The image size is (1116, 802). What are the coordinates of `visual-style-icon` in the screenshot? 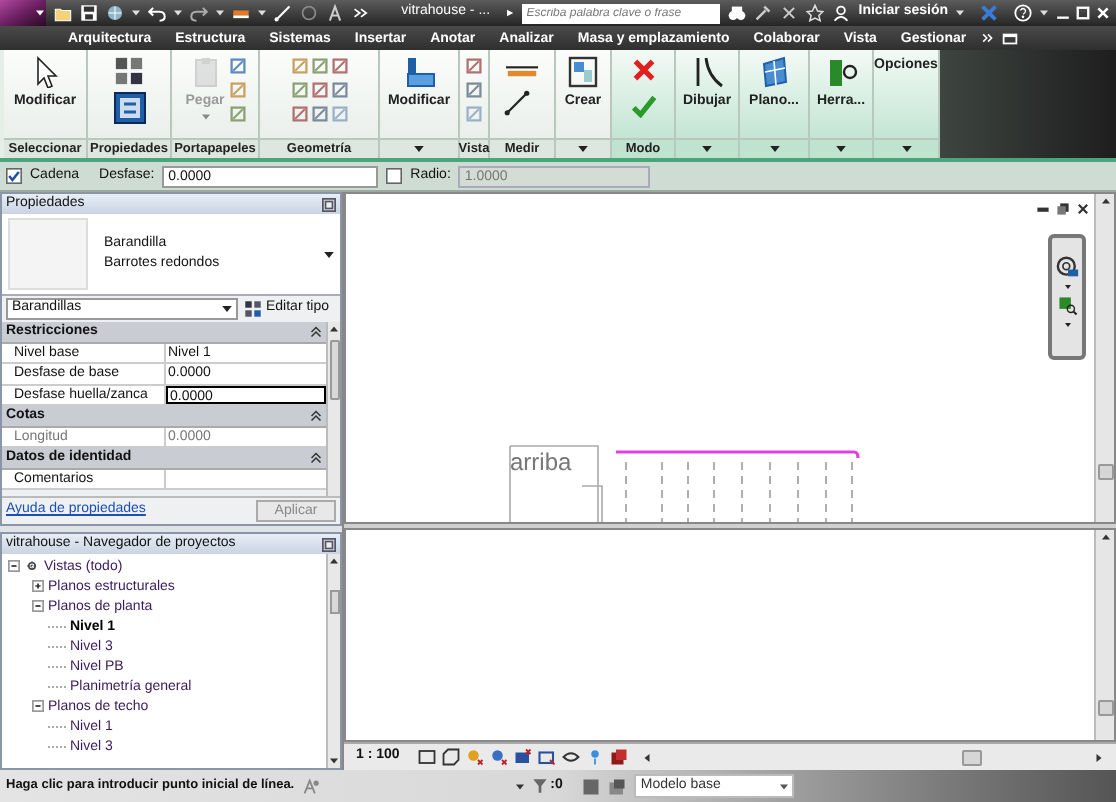 It's located at (450, 757).